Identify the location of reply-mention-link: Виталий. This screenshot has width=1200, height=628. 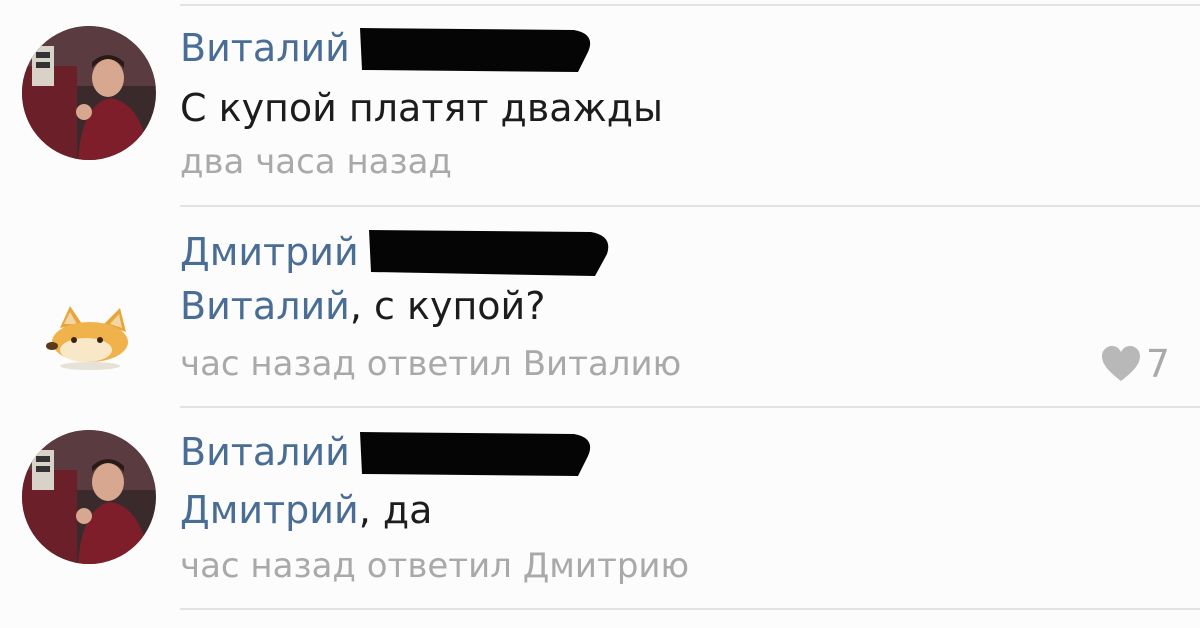
(265, 306).